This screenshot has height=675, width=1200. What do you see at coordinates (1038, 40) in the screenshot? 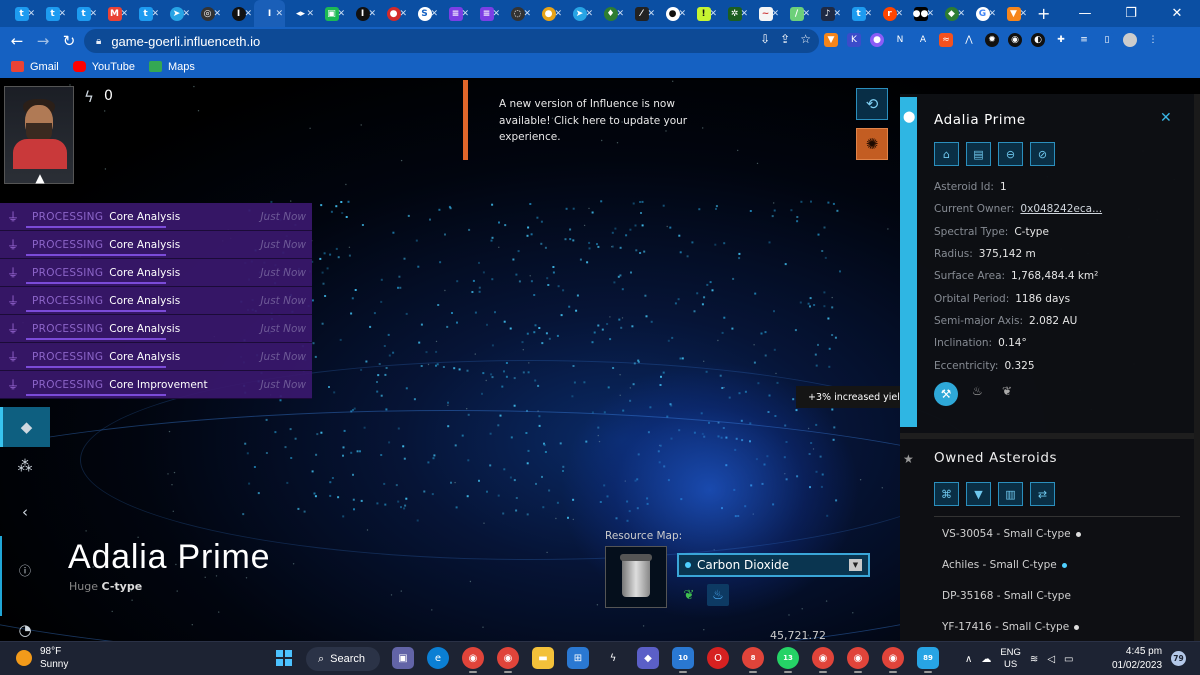
I see `extension-icon: ◐` at bounding box center [1038, 40].